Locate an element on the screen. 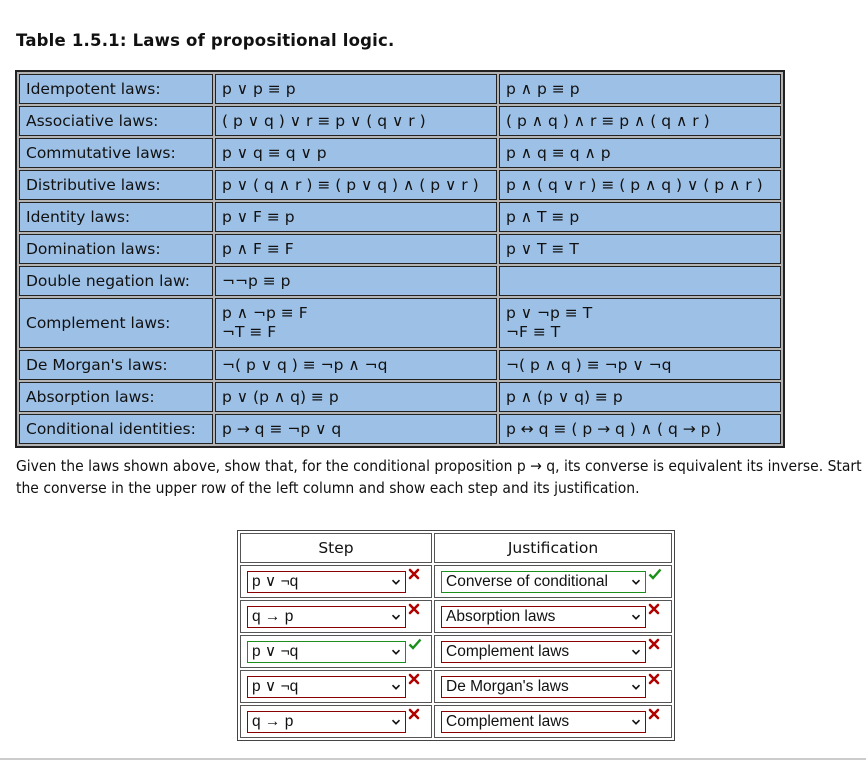  law-left-form: ( p ∨ q ) ∨ r ≡ p ∨ ( q ∨ r ) is located at coordinates (356, 121).